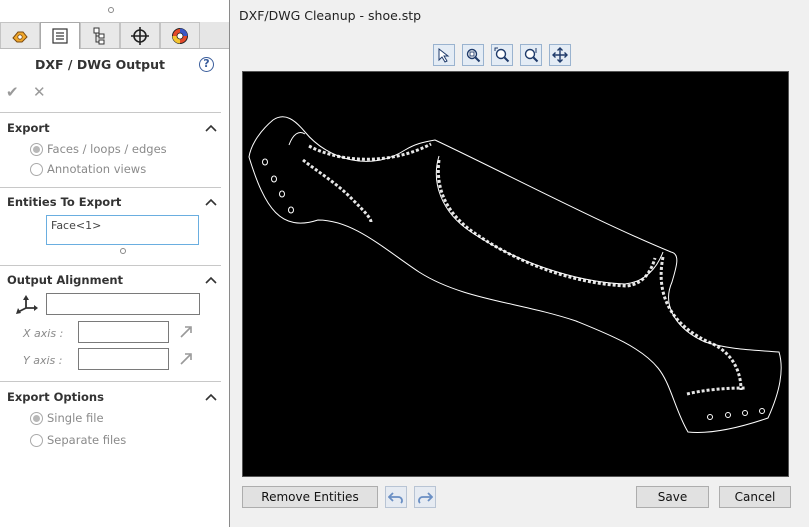 The width and height of the screenshot is (809, 527). I want to click on shoe-throat-curve, so click(549, 220).